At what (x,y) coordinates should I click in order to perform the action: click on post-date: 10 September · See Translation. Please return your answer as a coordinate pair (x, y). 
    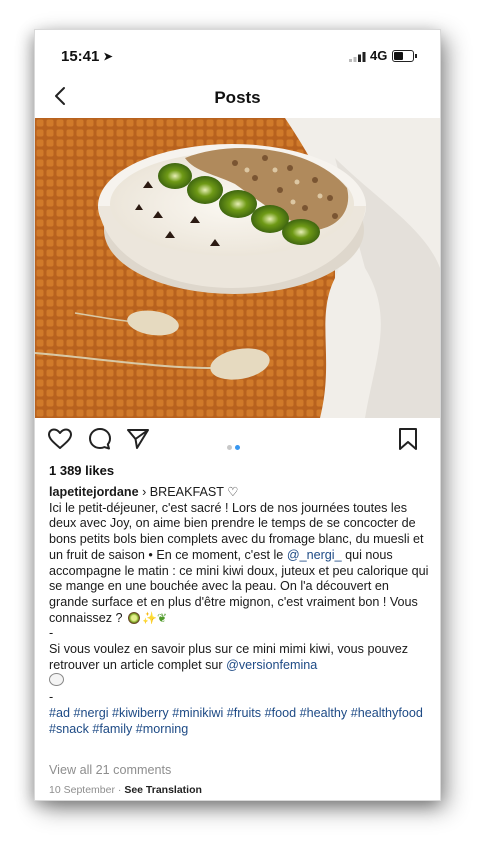
    Looking at the image, I should click on (125, 790).